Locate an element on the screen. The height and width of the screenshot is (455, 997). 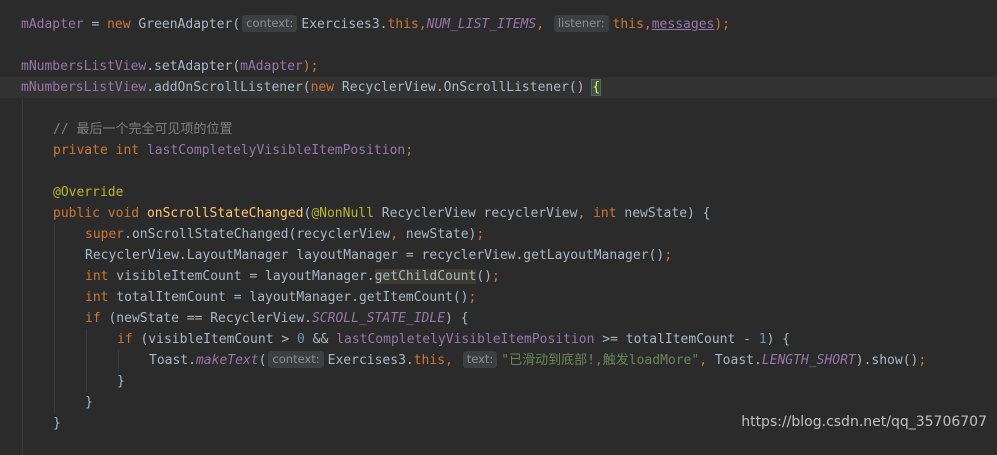
code-keyword: private is located at coordinates (80, 150).